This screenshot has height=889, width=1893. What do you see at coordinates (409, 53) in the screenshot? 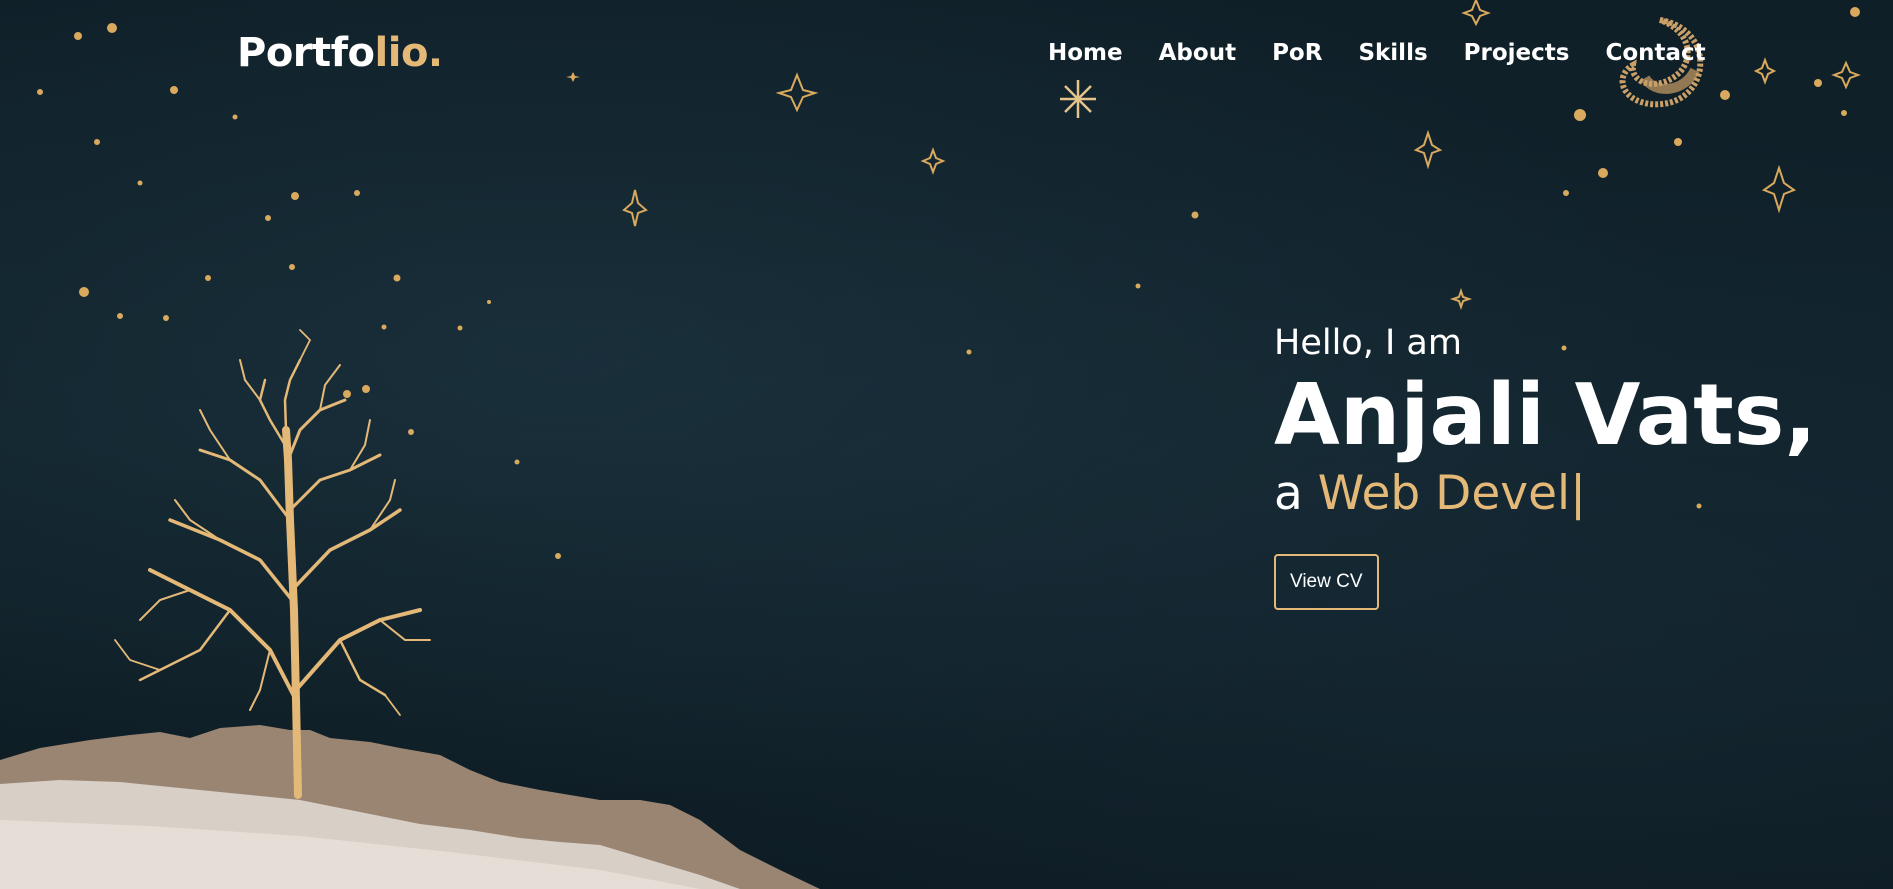
I see `logo-text-accent: lio.` at bounding box center [409, 53].